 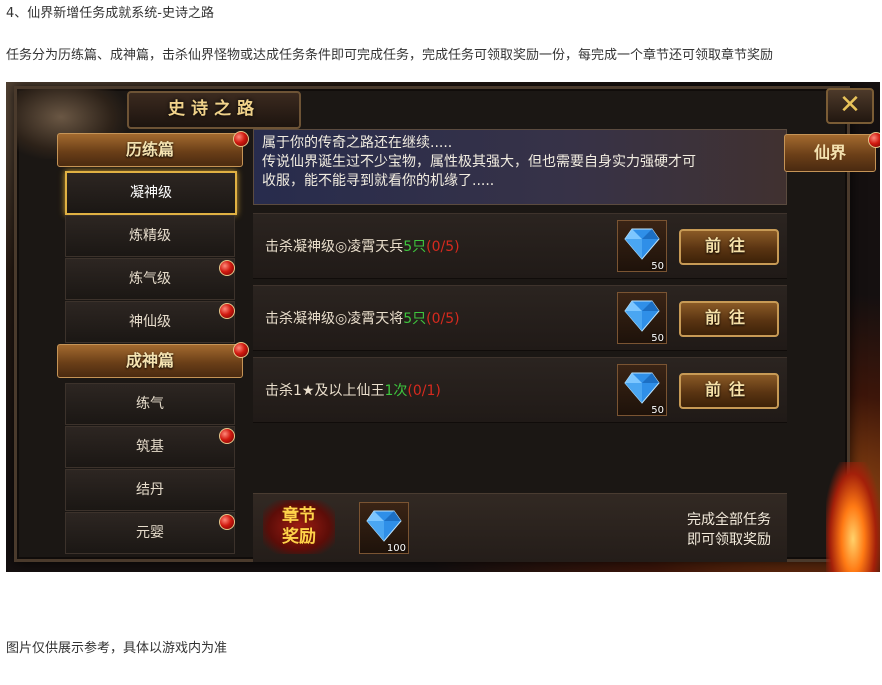 What do you see at coordinates (729, 530) in the screenshot?
I see `chapter-note: 完成全部任务 即可领取奖励` at bounding box center [729, 530].